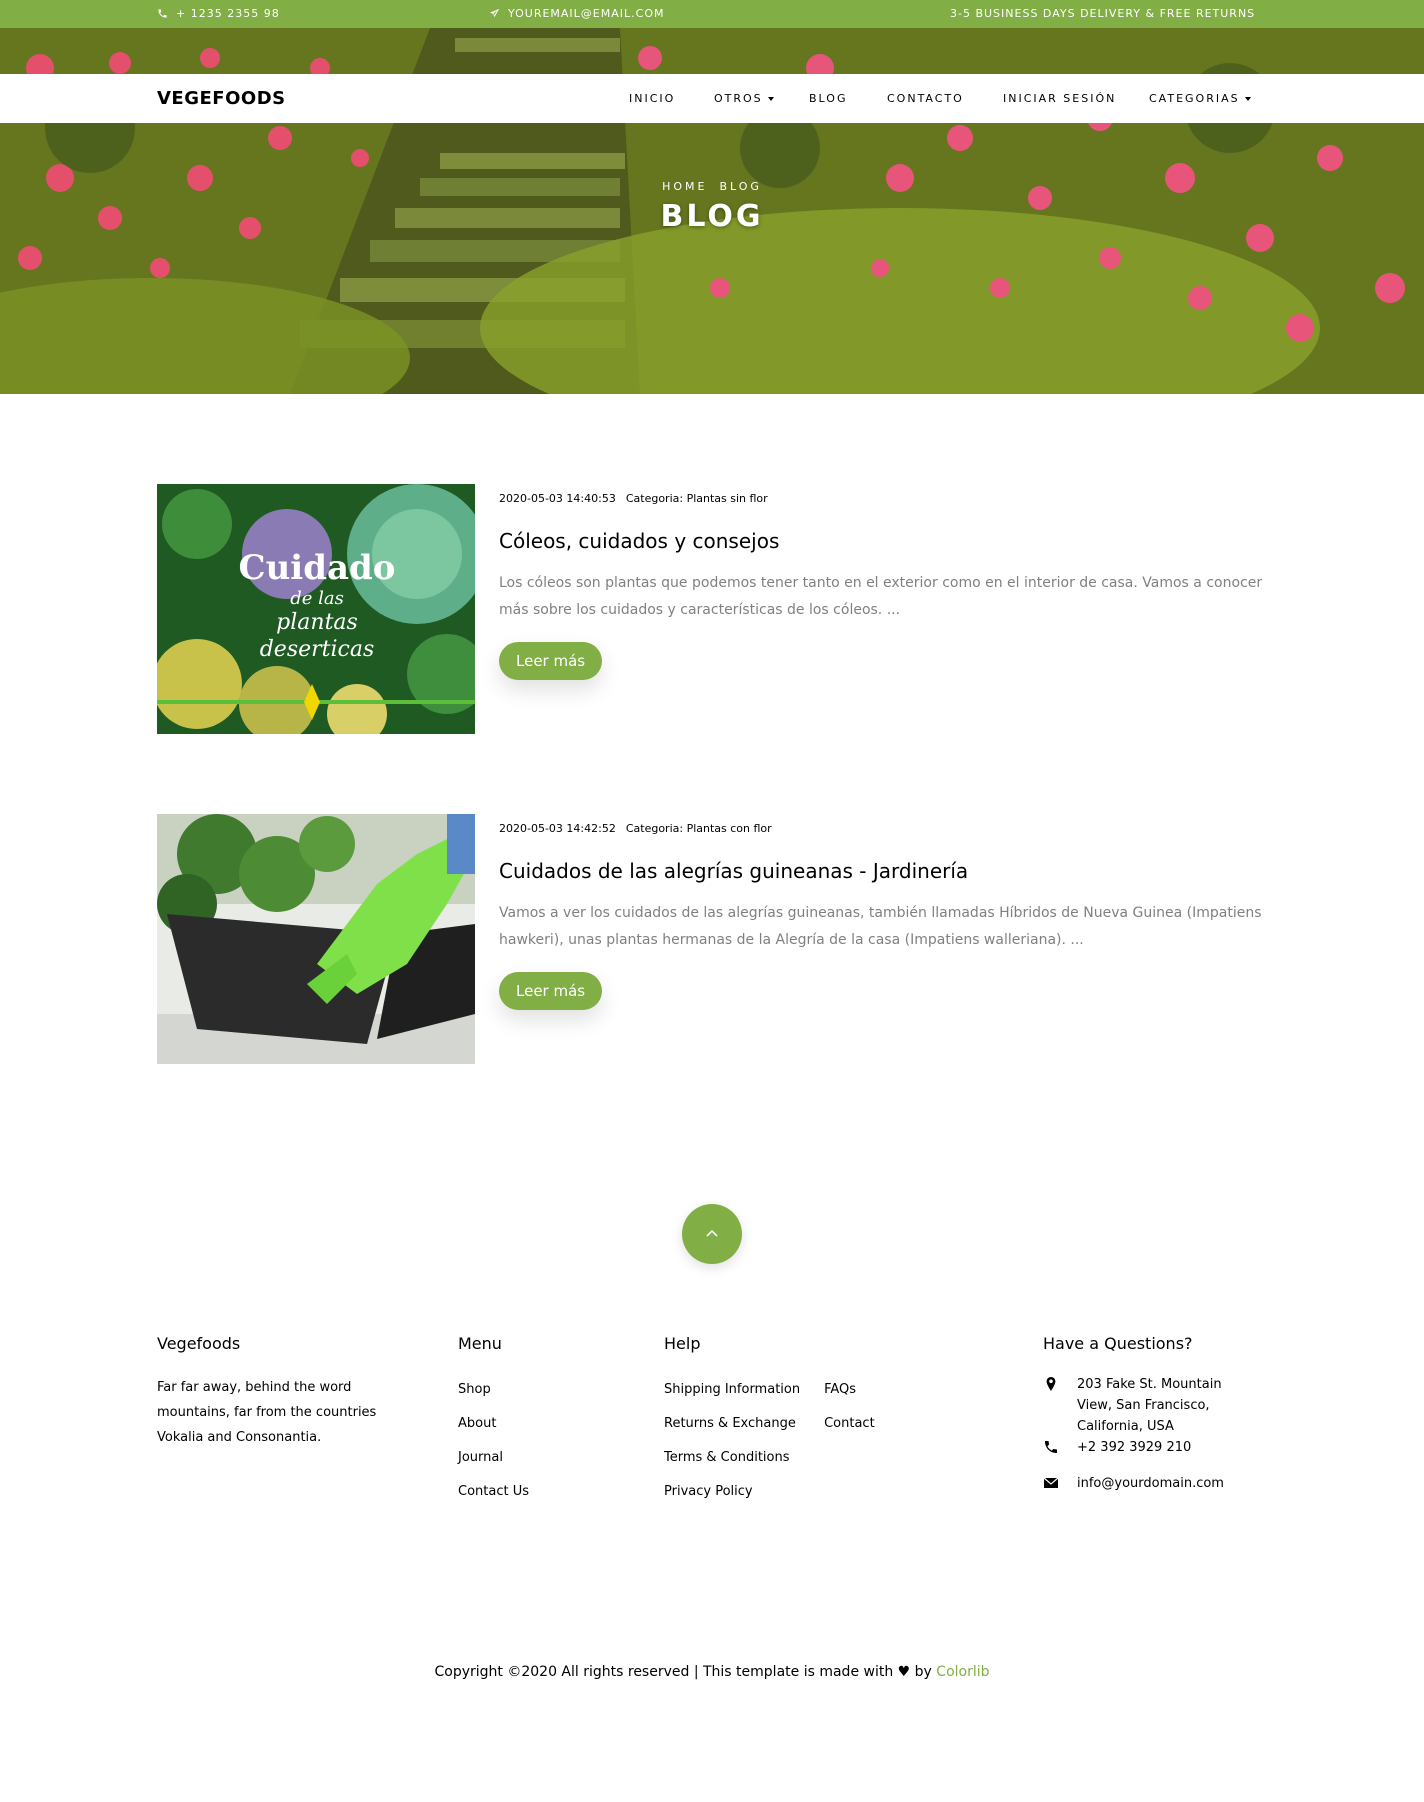 The width and height of the screenshot is (1424, 1802). I want to click on chevron-up-icon, so click(712, 1233).